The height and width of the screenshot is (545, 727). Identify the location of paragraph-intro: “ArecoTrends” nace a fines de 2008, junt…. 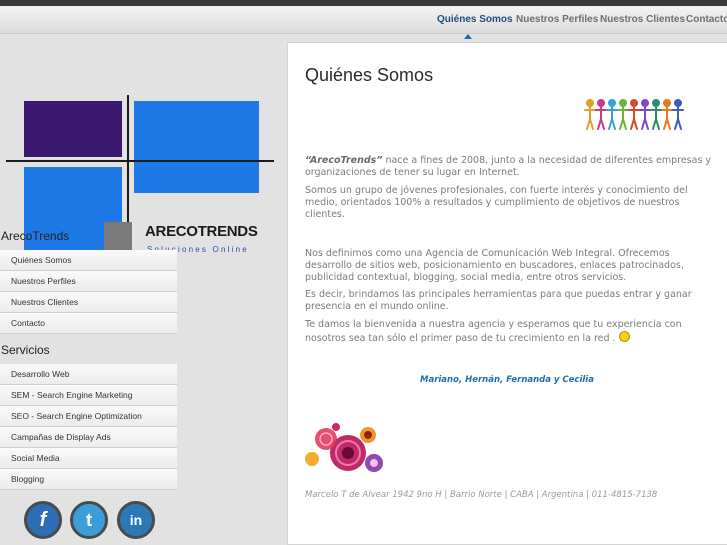
(510, 167).